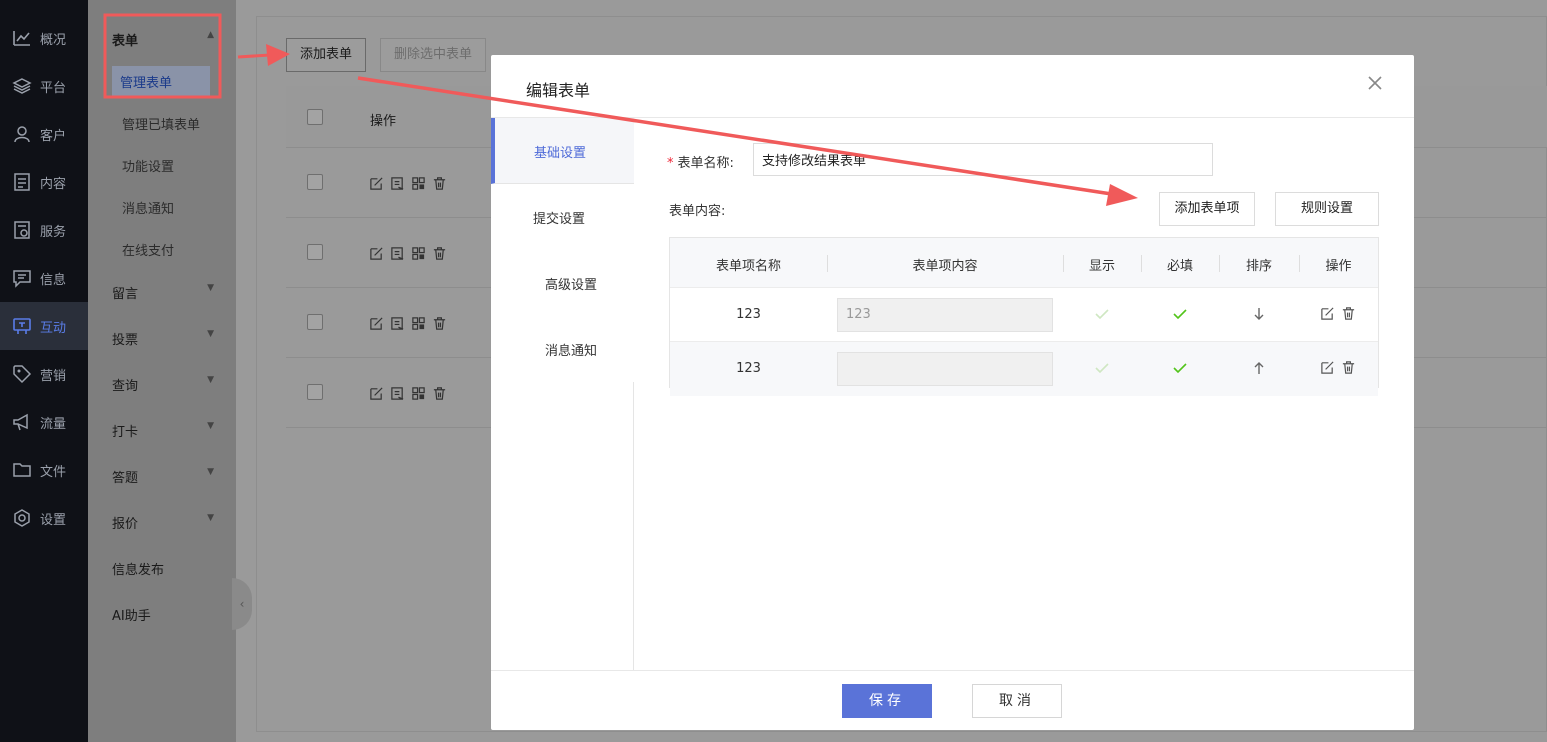  What do you see at coordinates (162, 384) in the screenshot?
I see `sidebar-group-query: 查询 ▼` at bounding box center [162, 384].